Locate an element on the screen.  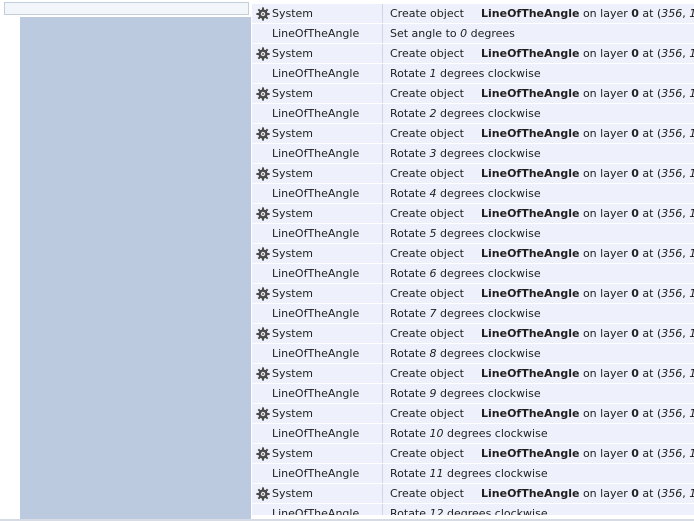
action-text-cell: Set angle to 0 degrees is located at coordinates (542, 33).